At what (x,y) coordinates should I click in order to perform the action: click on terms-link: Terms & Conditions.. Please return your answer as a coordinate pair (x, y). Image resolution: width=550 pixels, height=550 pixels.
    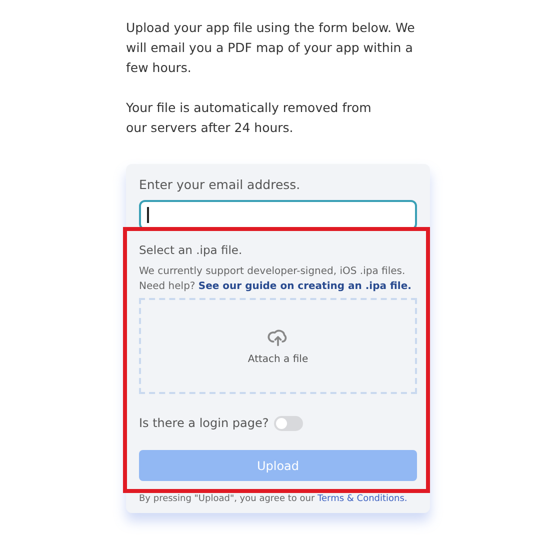
    Looking at the image, I should click on (363, 499).